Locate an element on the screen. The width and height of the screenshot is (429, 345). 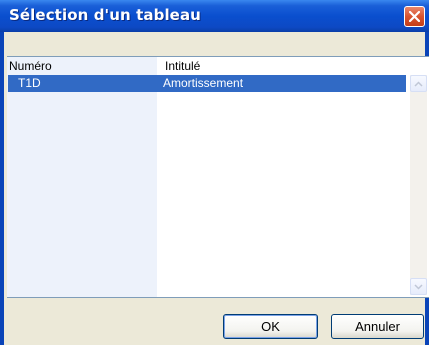
cell-intitule: Amortissement is located at coordinates (203, 83).